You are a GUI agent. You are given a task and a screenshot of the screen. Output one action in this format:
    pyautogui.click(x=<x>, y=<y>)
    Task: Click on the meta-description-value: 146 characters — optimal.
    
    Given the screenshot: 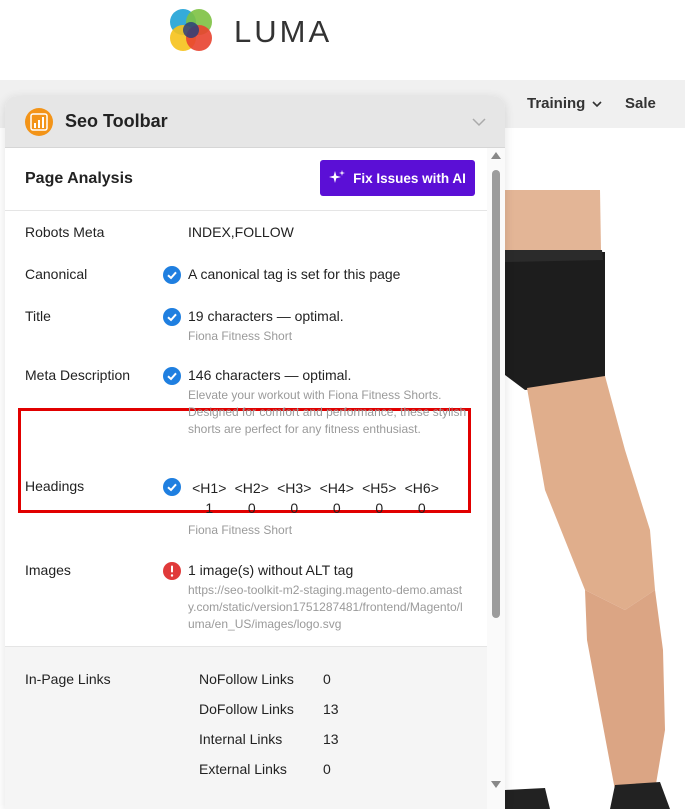 What is the action you would take?
    pyautogui.click(x=270, y=375)
    